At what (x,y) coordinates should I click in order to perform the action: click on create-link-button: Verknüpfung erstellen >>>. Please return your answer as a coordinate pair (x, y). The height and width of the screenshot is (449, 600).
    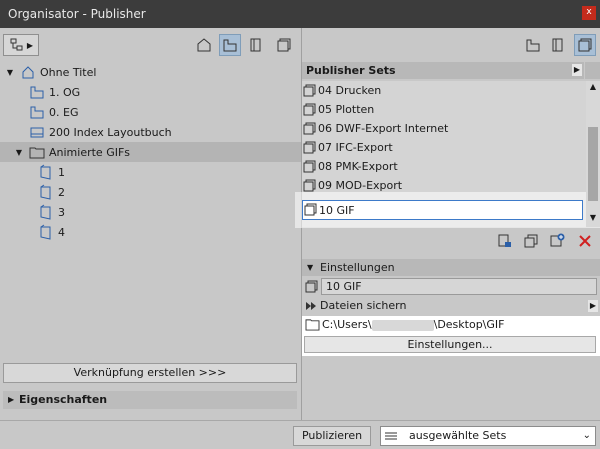
    Looking at the image, I should click on (150, 373).